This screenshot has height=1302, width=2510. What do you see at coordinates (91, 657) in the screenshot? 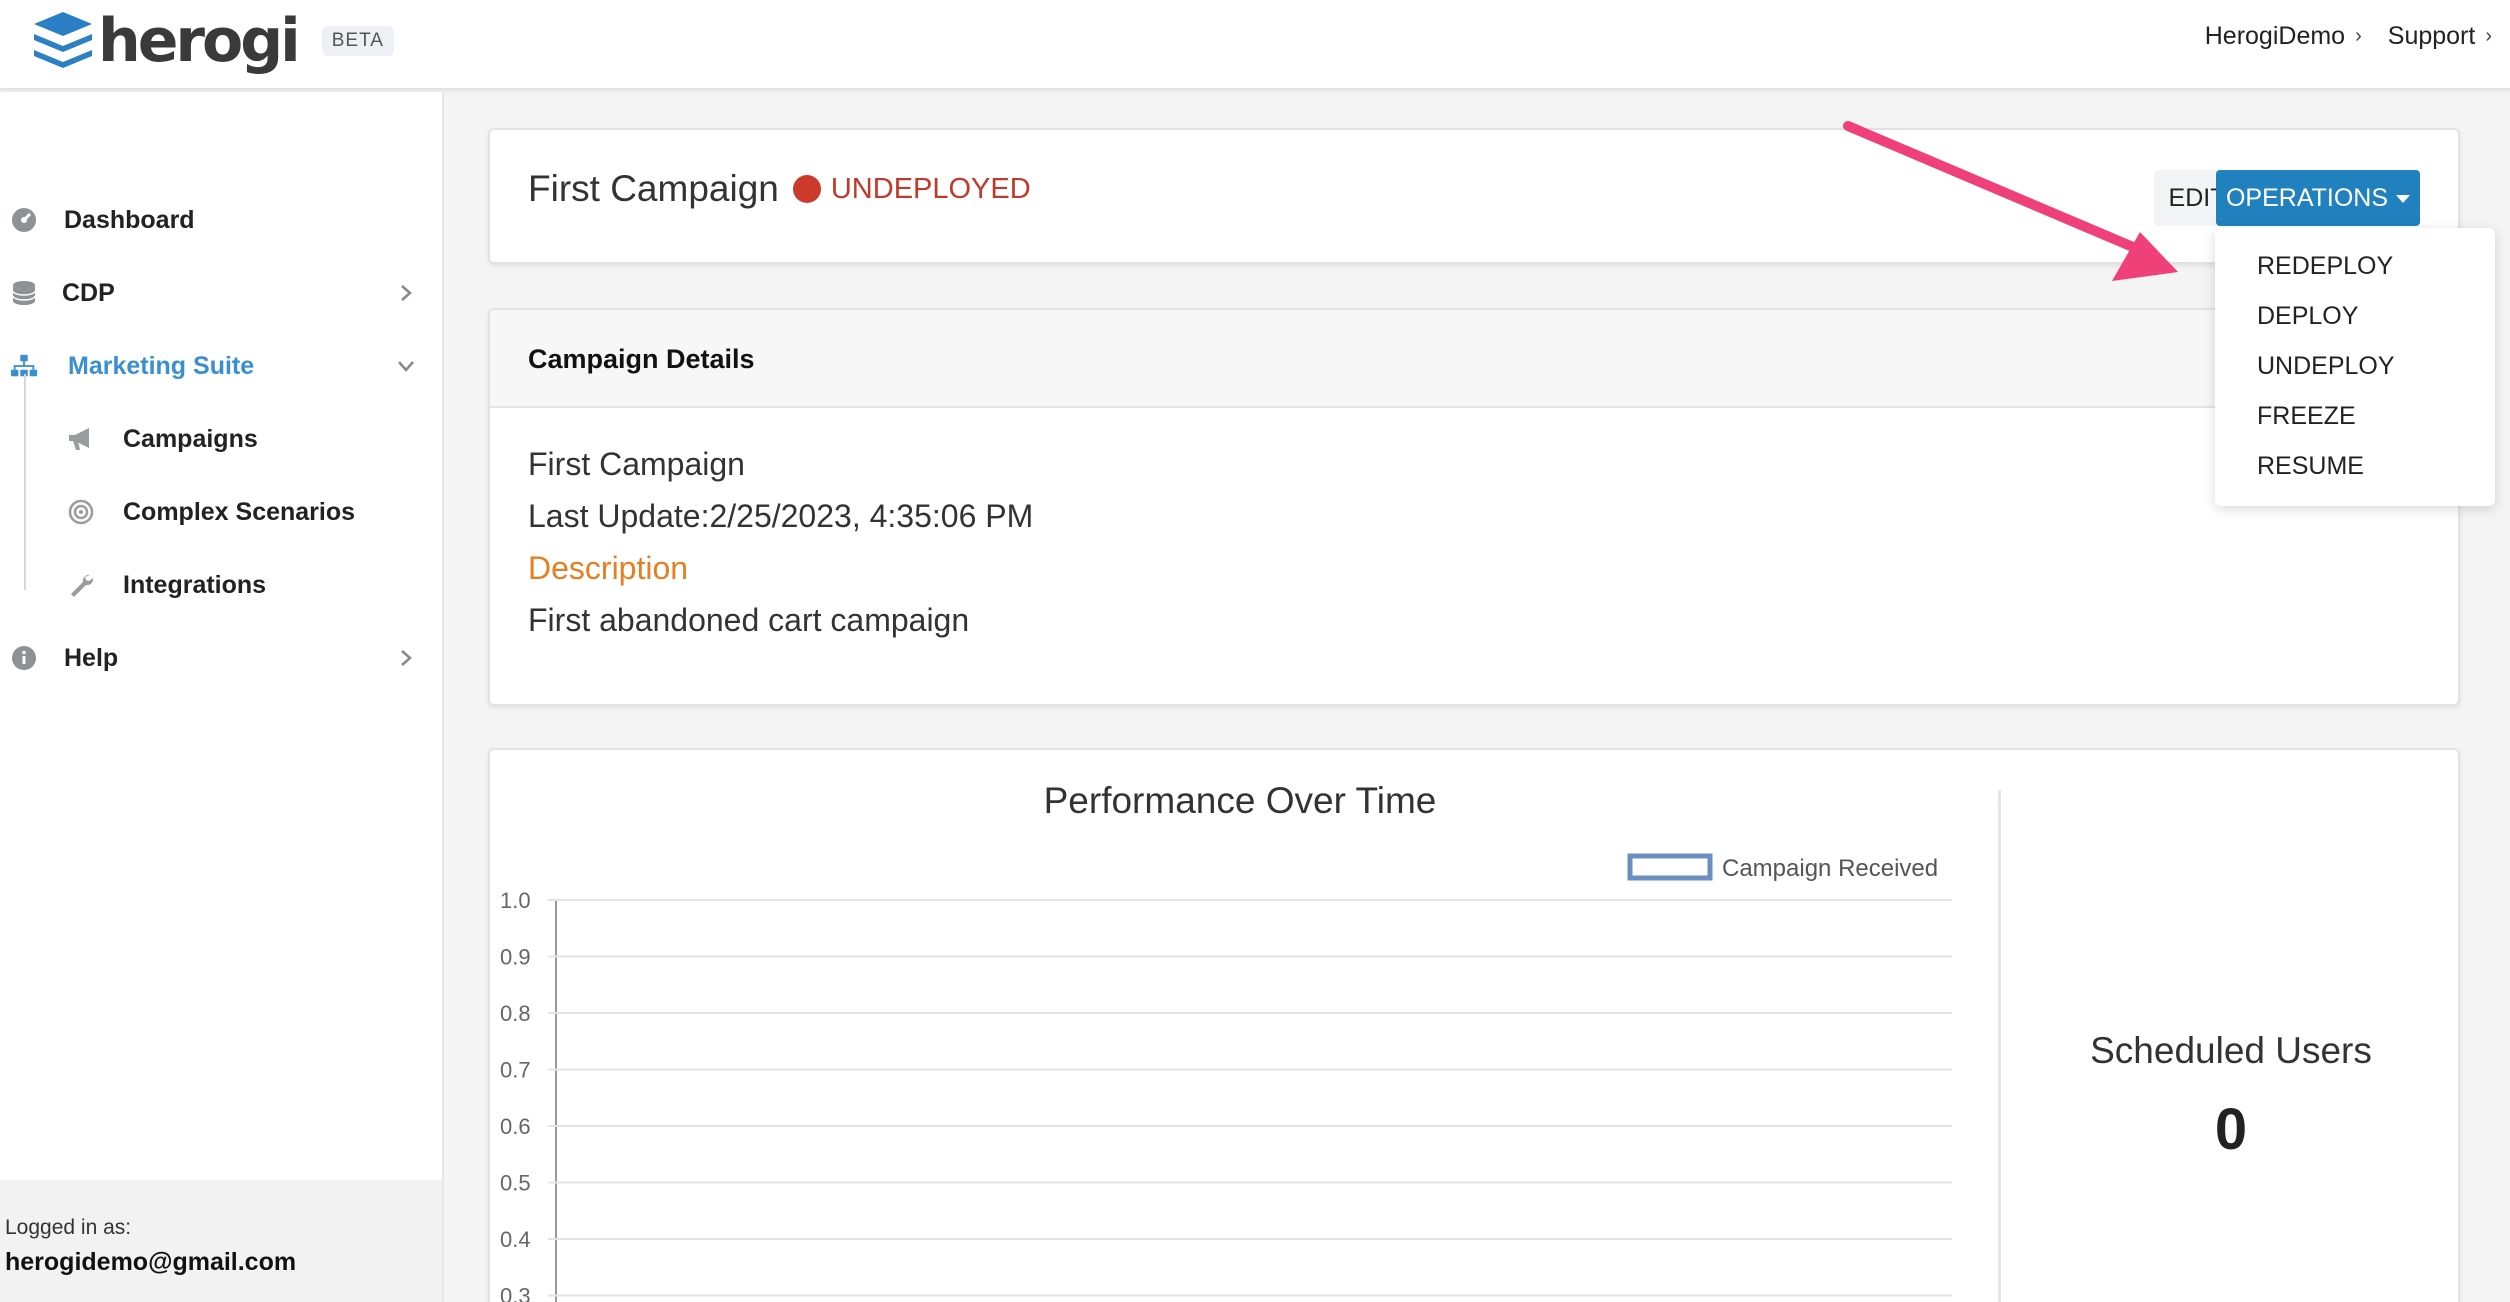
I see `sidebar-item-label: Help` at bounding box center [91, 657].